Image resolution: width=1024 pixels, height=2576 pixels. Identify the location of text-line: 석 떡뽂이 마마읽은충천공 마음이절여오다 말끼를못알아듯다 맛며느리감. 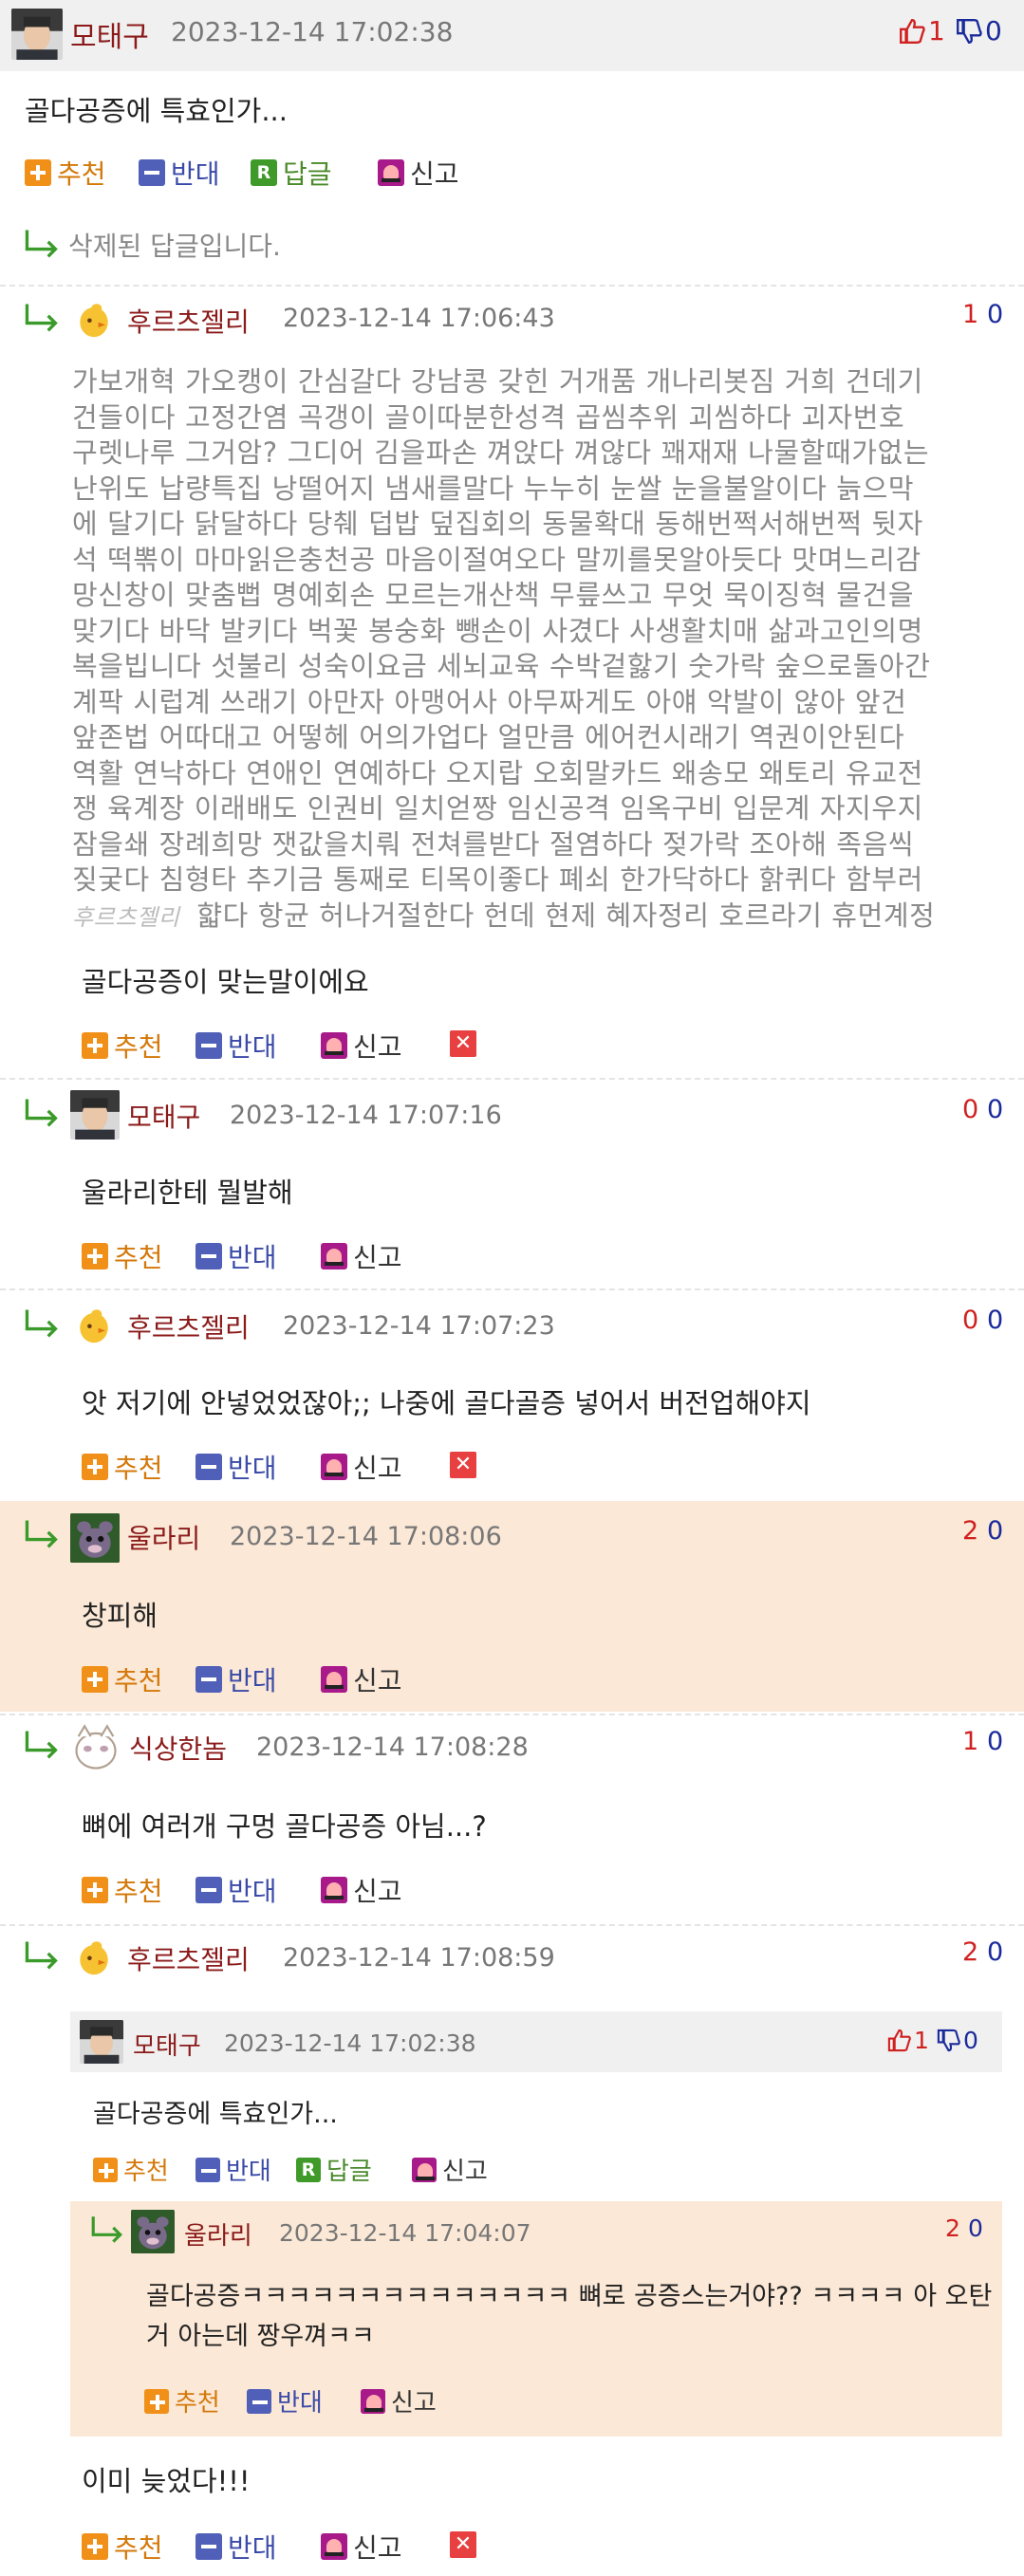
(497, 559).